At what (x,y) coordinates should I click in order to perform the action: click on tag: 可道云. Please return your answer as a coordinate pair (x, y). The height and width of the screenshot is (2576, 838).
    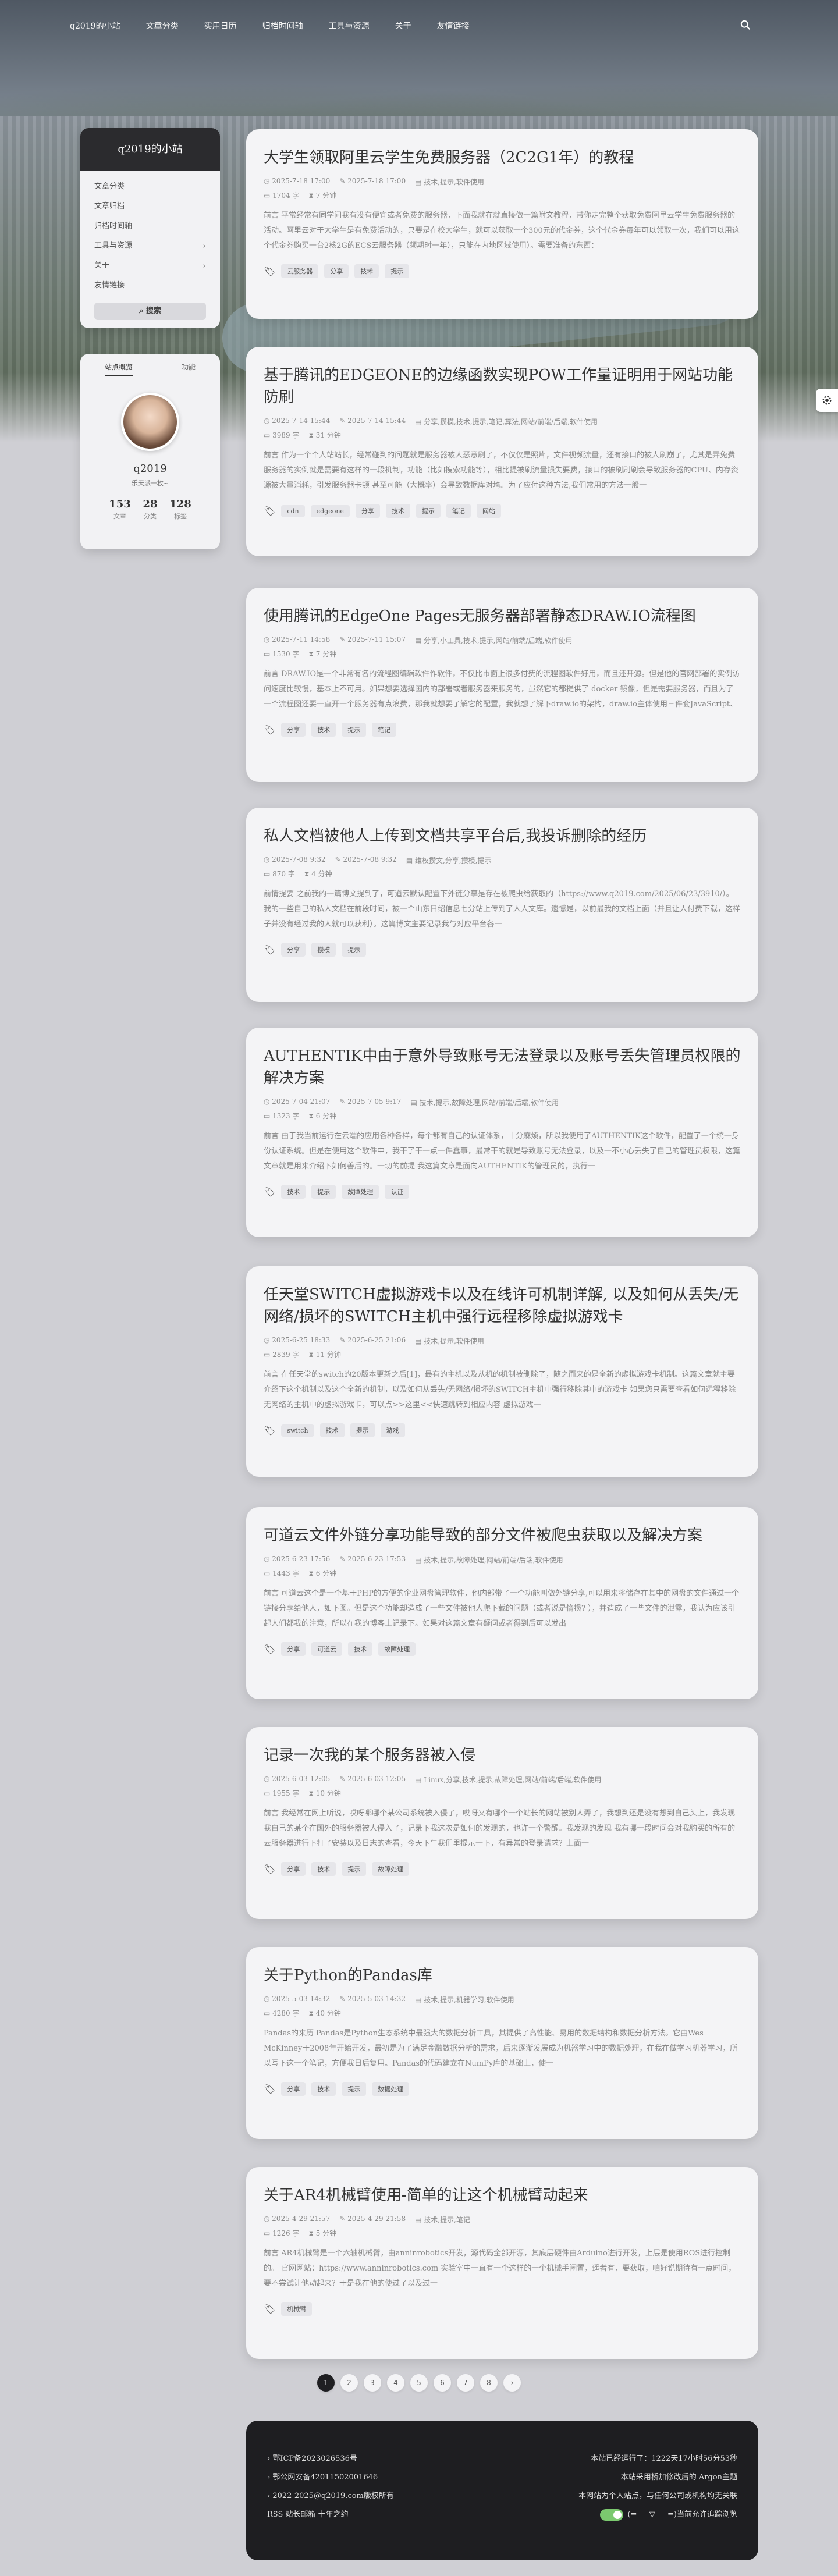
    Looking at the image, I should click on (327, 1649).